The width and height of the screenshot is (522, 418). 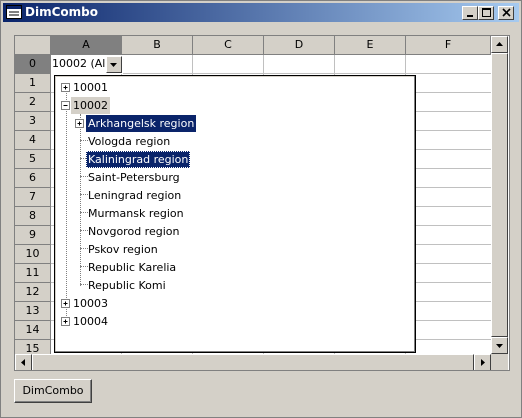 What do you see at coordinates (138, 159) in the screenshot?
I see `tree-node-kaliningrad-region: Kaliningrad region` at bounding box center [138, 159].